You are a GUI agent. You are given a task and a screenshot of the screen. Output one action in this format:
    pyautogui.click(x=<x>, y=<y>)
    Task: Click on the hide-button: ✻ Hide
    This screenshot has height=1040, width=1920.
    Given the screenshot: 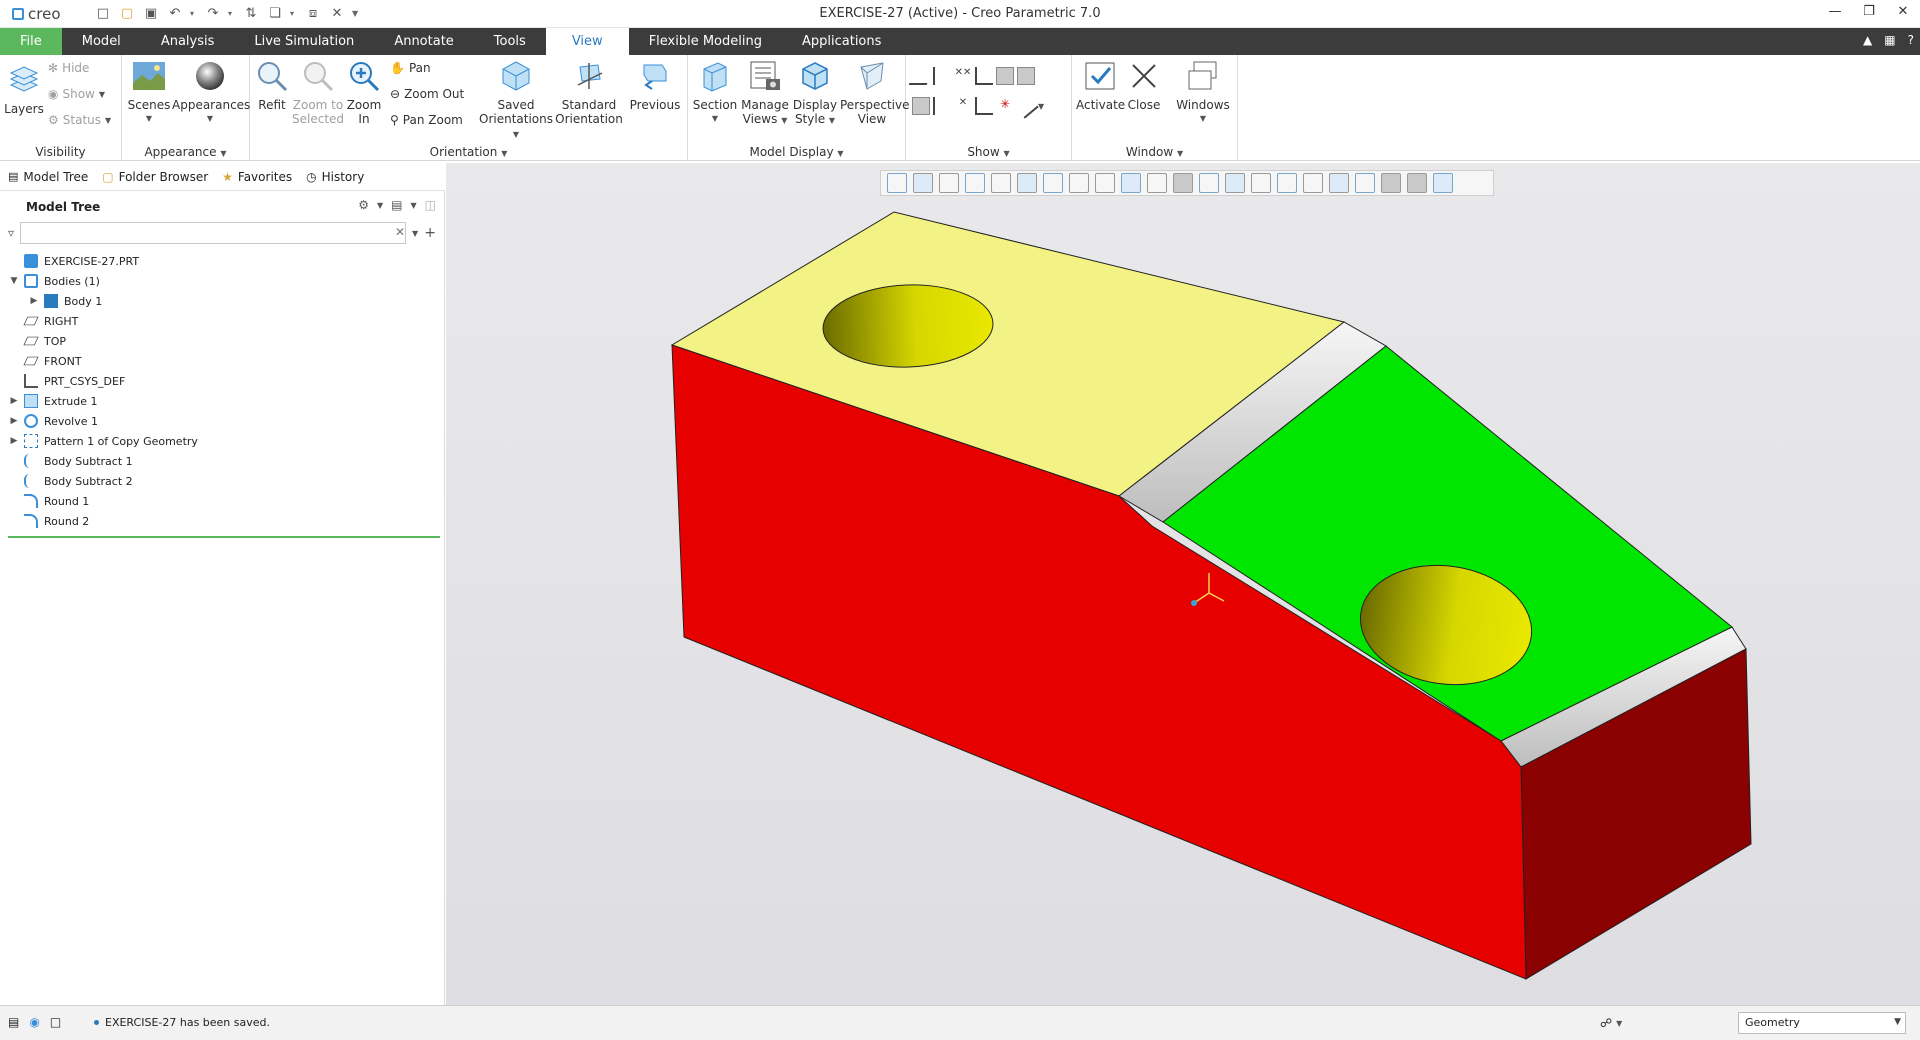 What is the action you would take?
    pyautogui.click(x=68, y=68)
    